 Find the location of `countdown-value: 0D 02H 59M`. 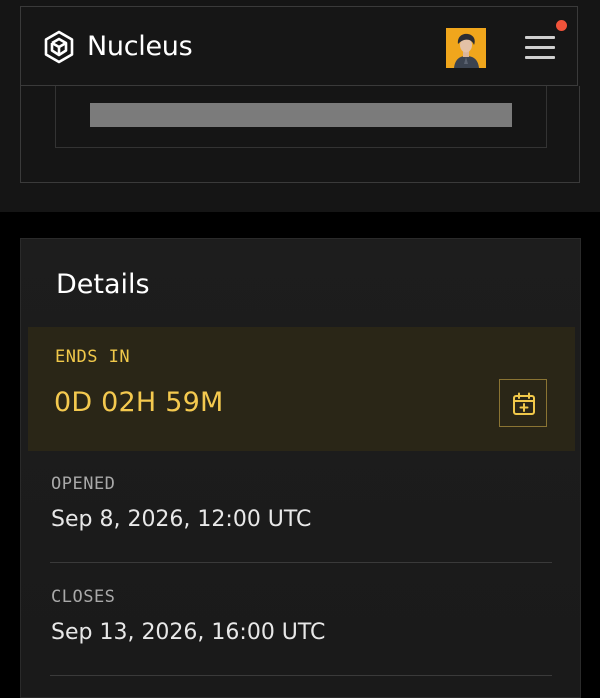

countdown-value: 0D 02H 59M is located at coordinates (139, 402).